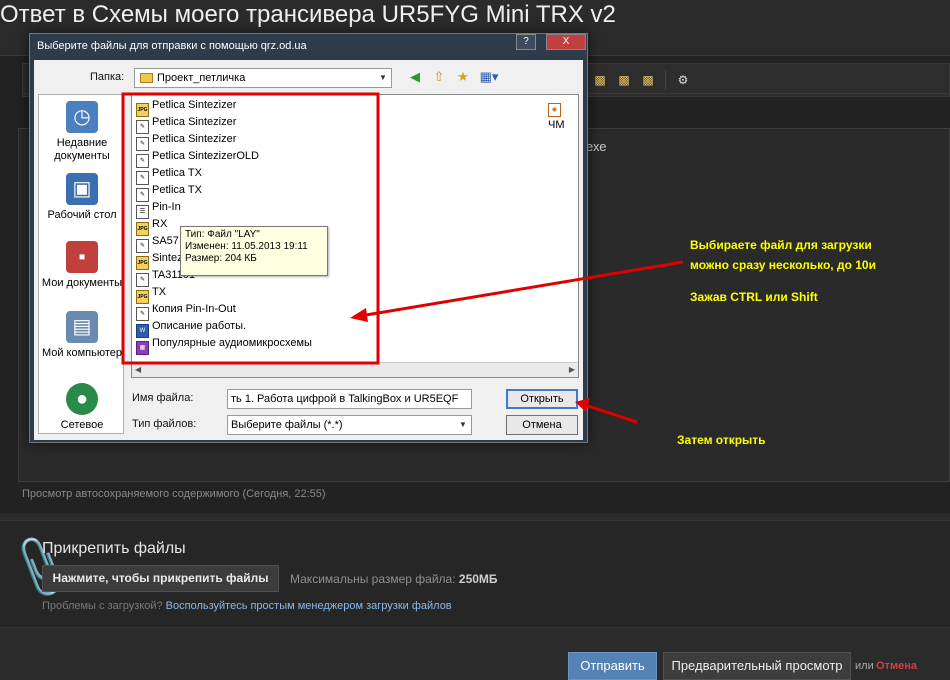 This screenshot has height=680, width=950. Describe the element at coordinates (194, 309) in the screenshot. I see `file-name: Копия Pin-In-Out` at that location.